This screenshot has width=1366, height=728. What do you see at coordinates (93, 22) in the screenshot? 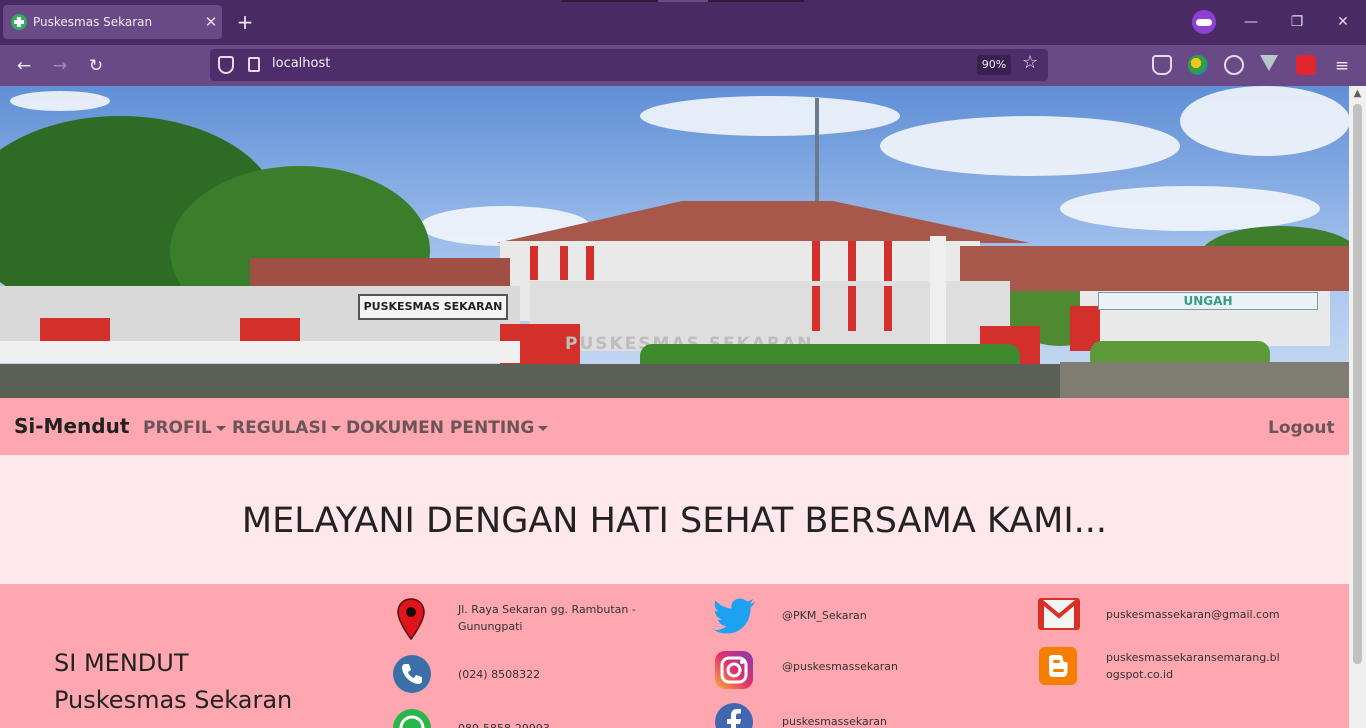
I see `tab-title: Puskesmas Sekaran` at bounding box center [93, 22].